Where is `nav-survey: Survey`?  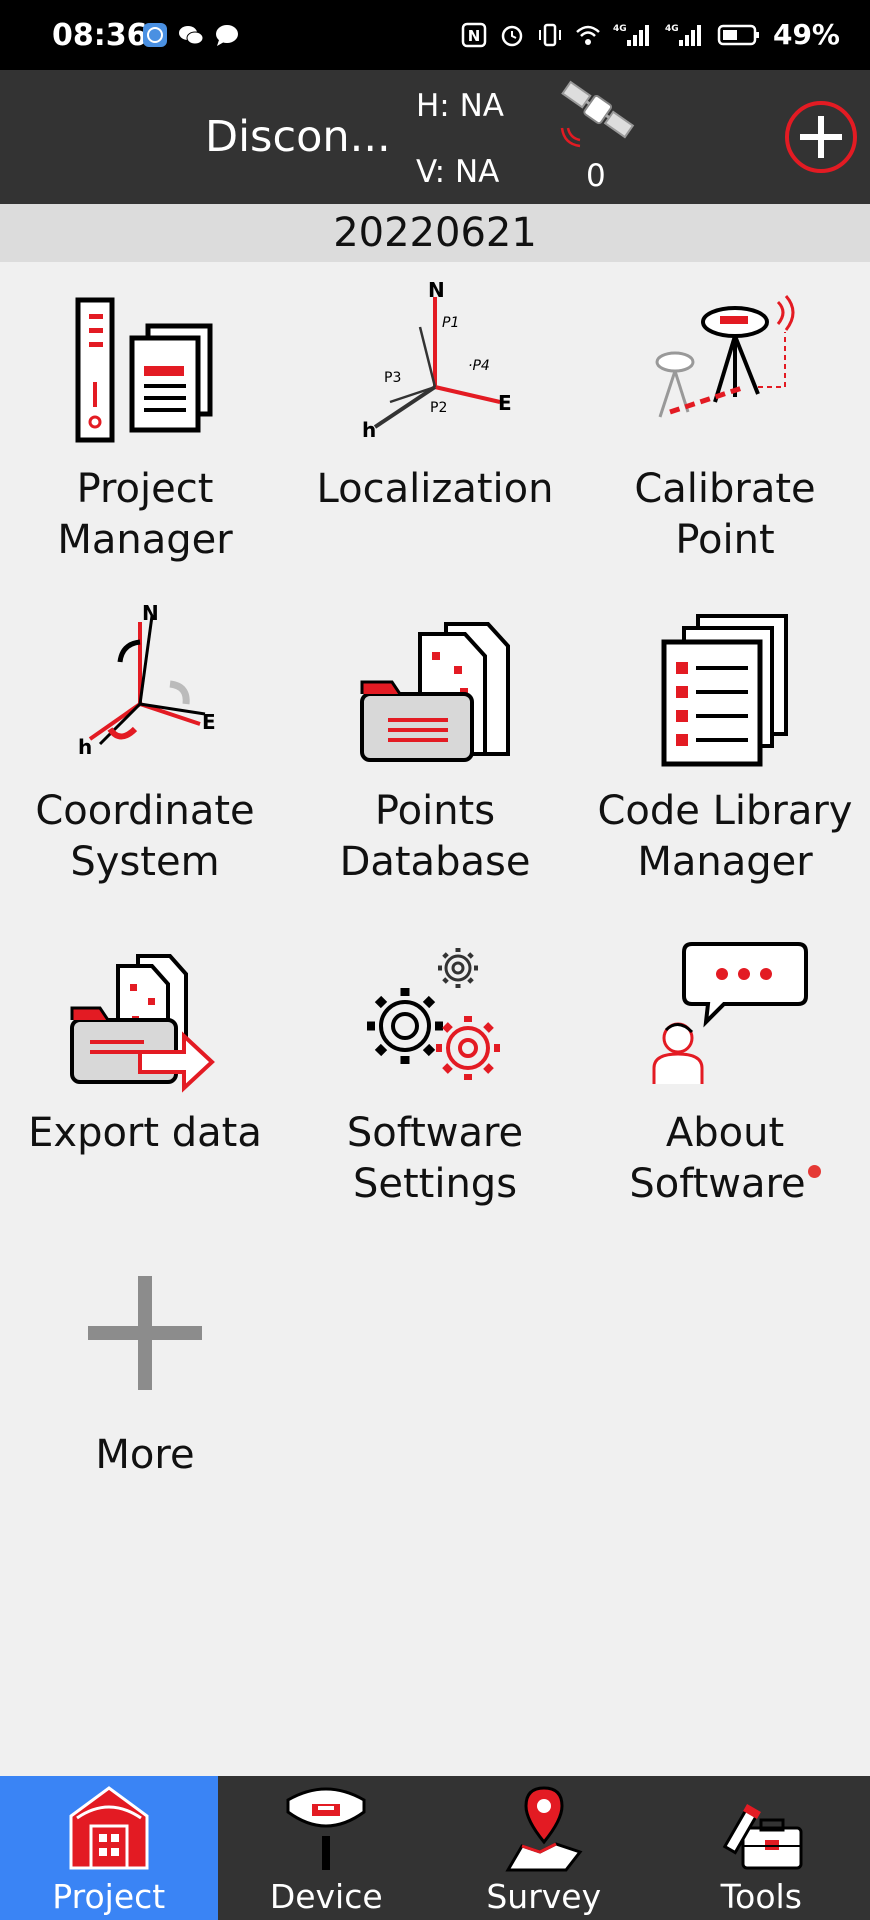 nav-survey: Survey is located at coordinates (544, 1848).